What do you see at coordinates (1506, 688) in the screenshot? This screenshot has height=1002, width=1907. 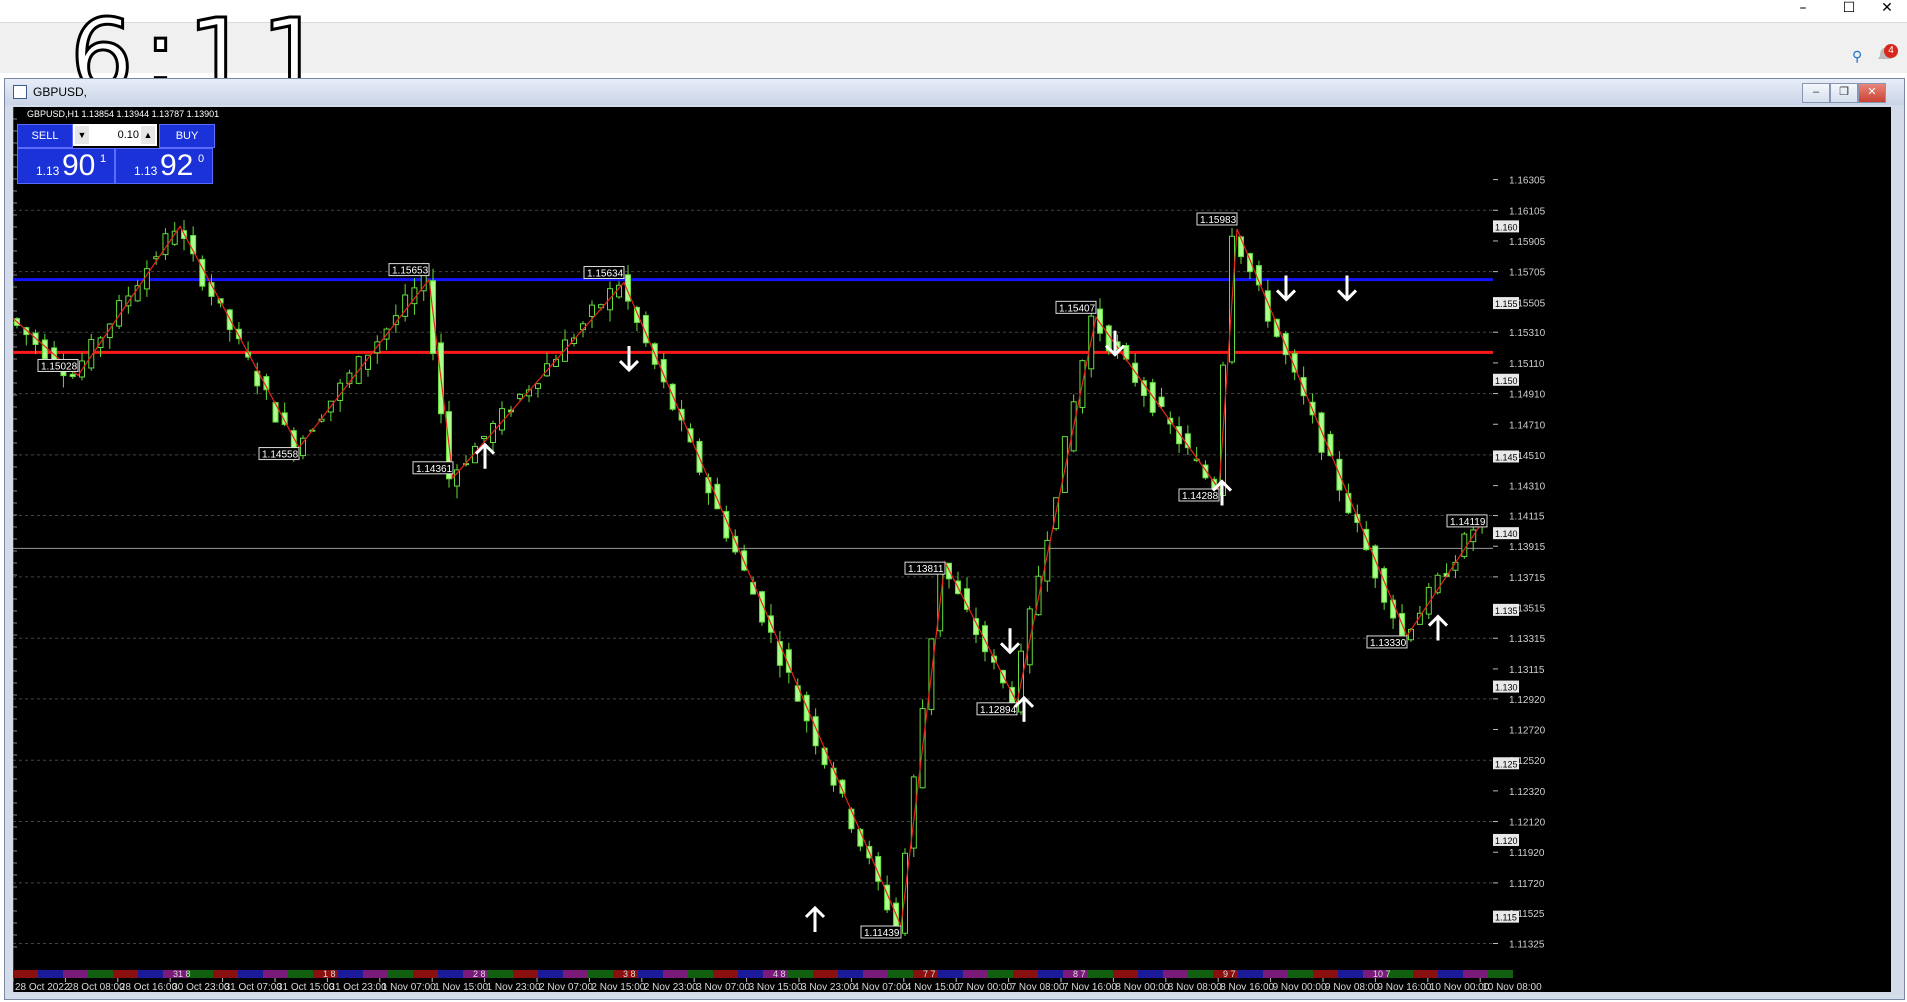 I see `price-tag-label: 1.130` at bounding box center [1506, 688].